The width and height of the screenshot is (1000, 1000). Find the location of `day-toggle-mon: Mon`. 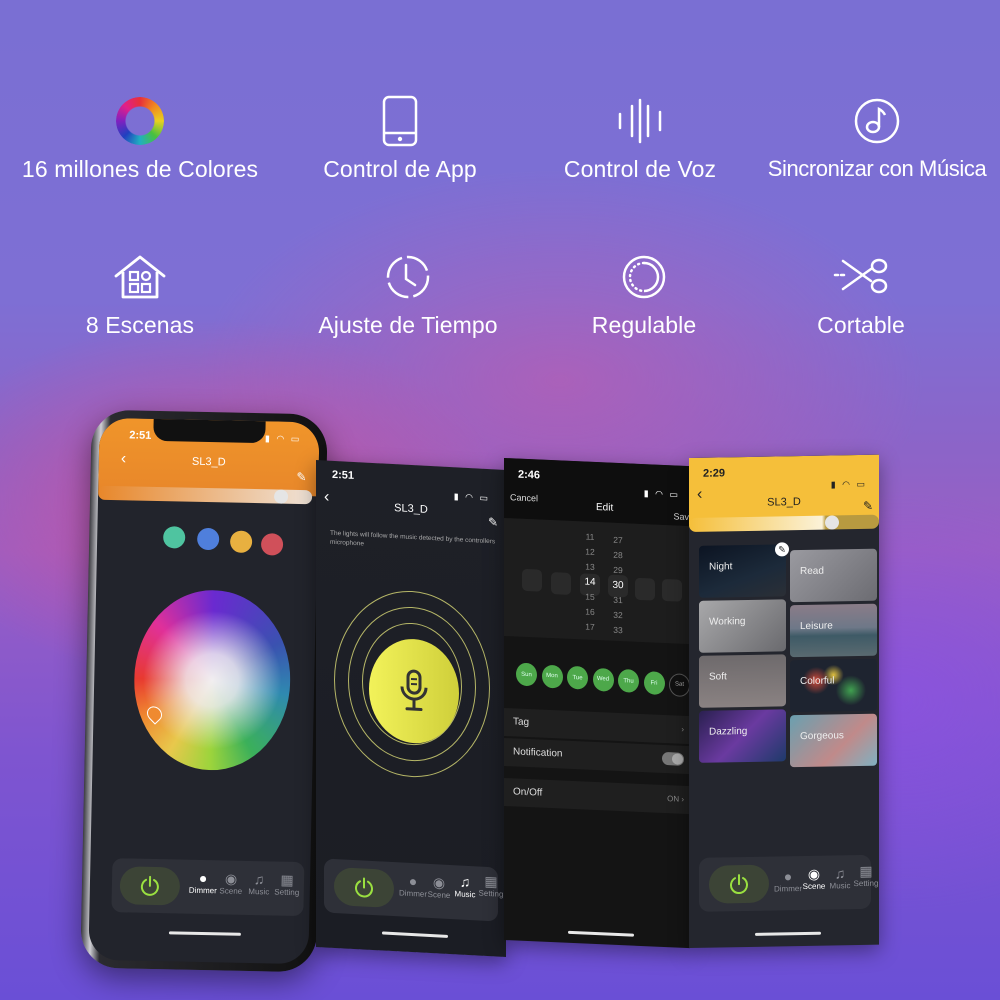

day-toggle-mon: Mon is located at coordinates (552, 676).